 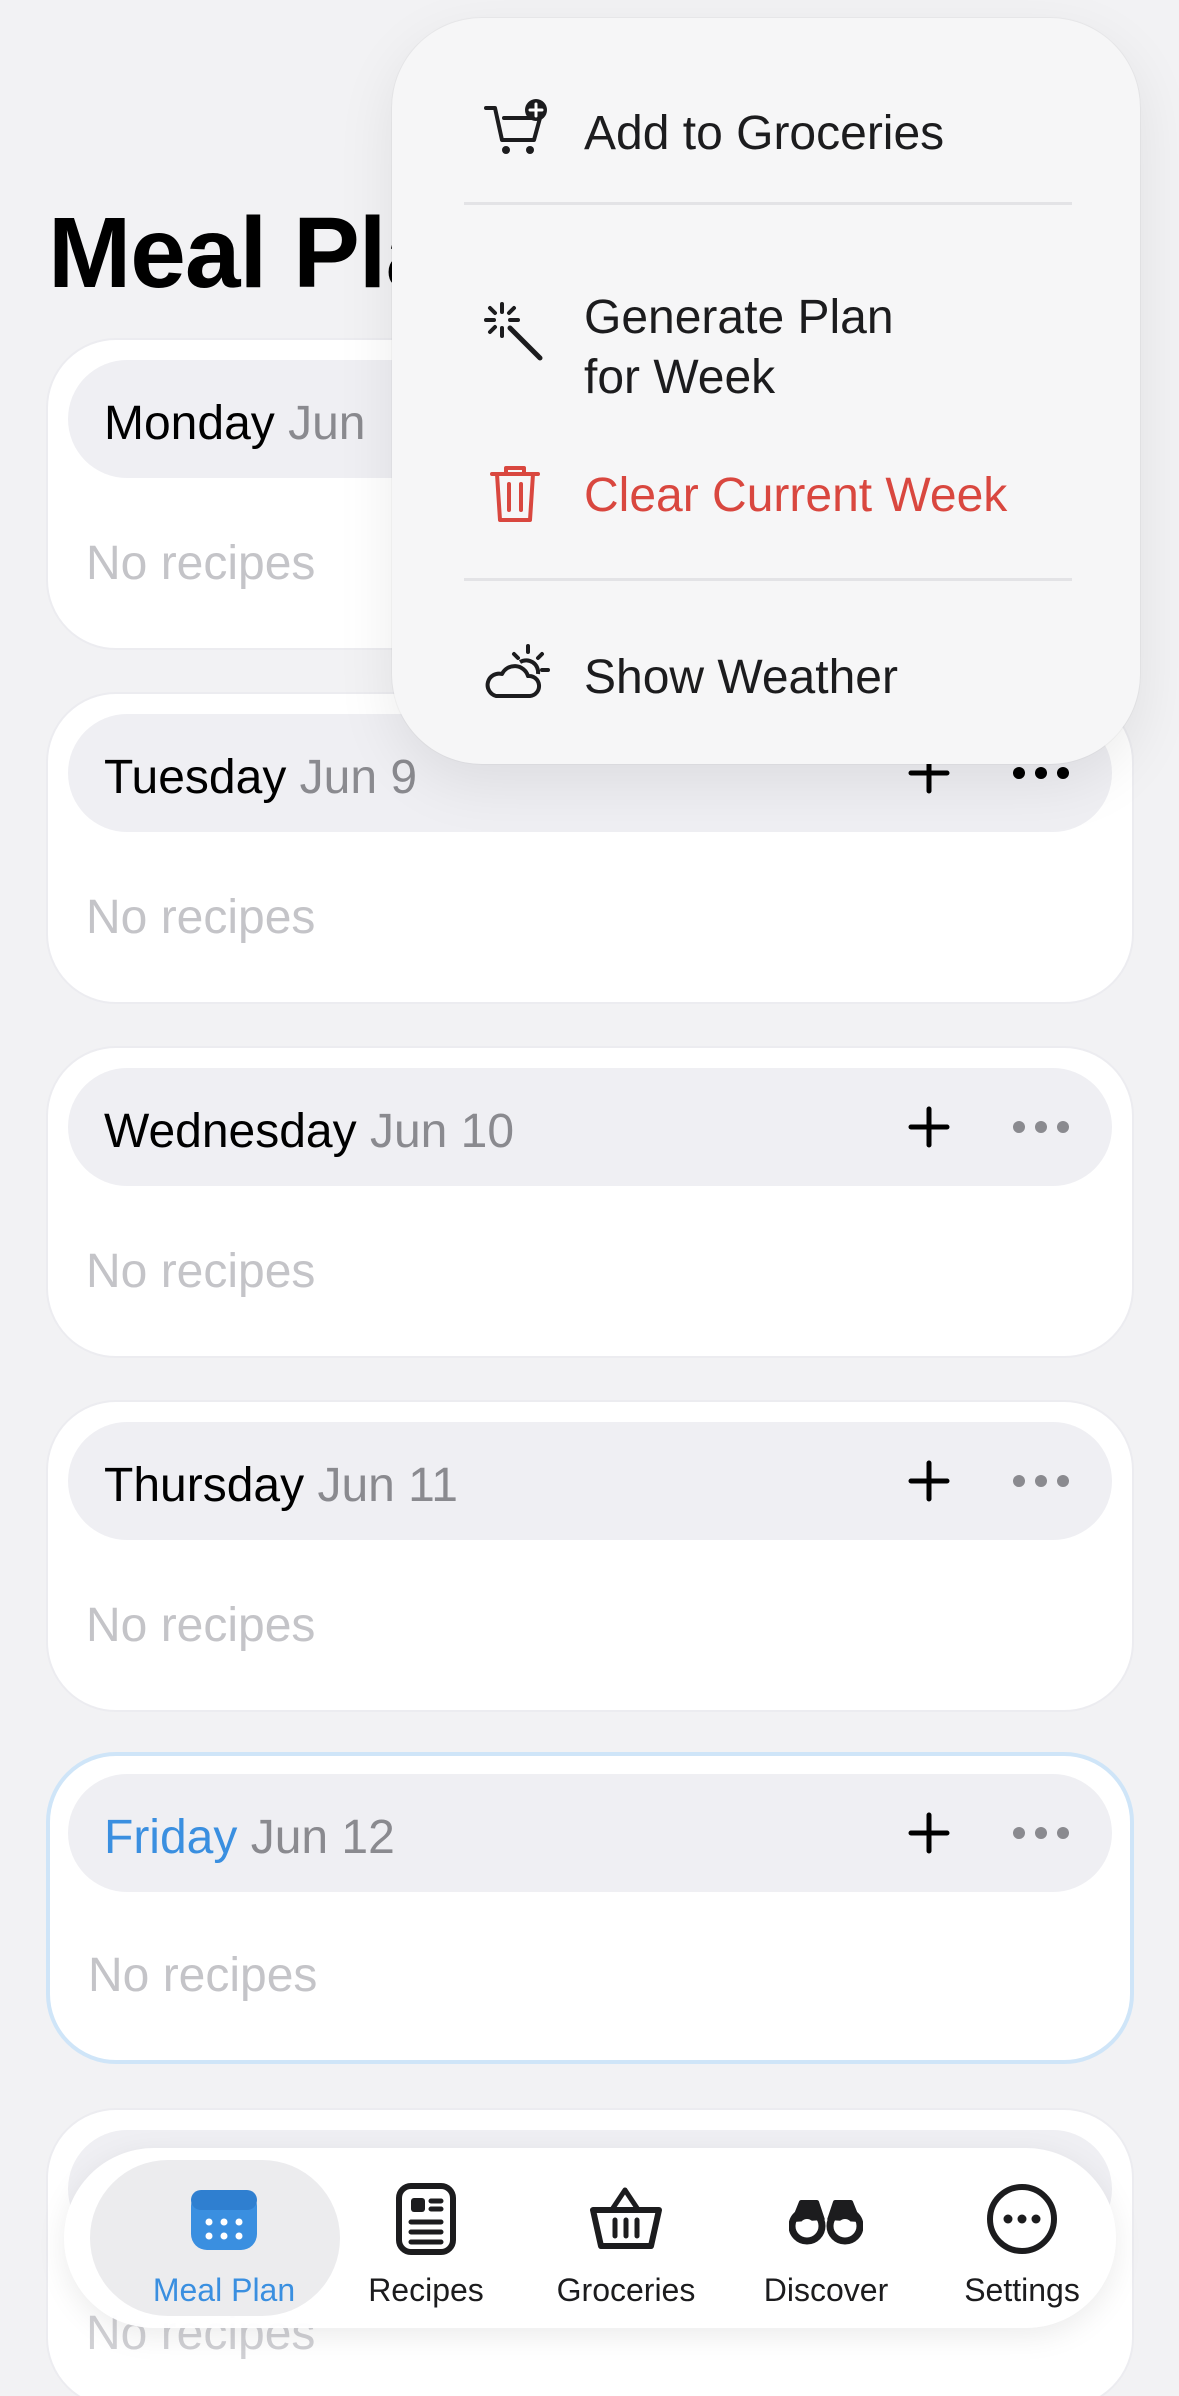 I want to click on day-name-label: Thursday, so click(x=204, y=1485).